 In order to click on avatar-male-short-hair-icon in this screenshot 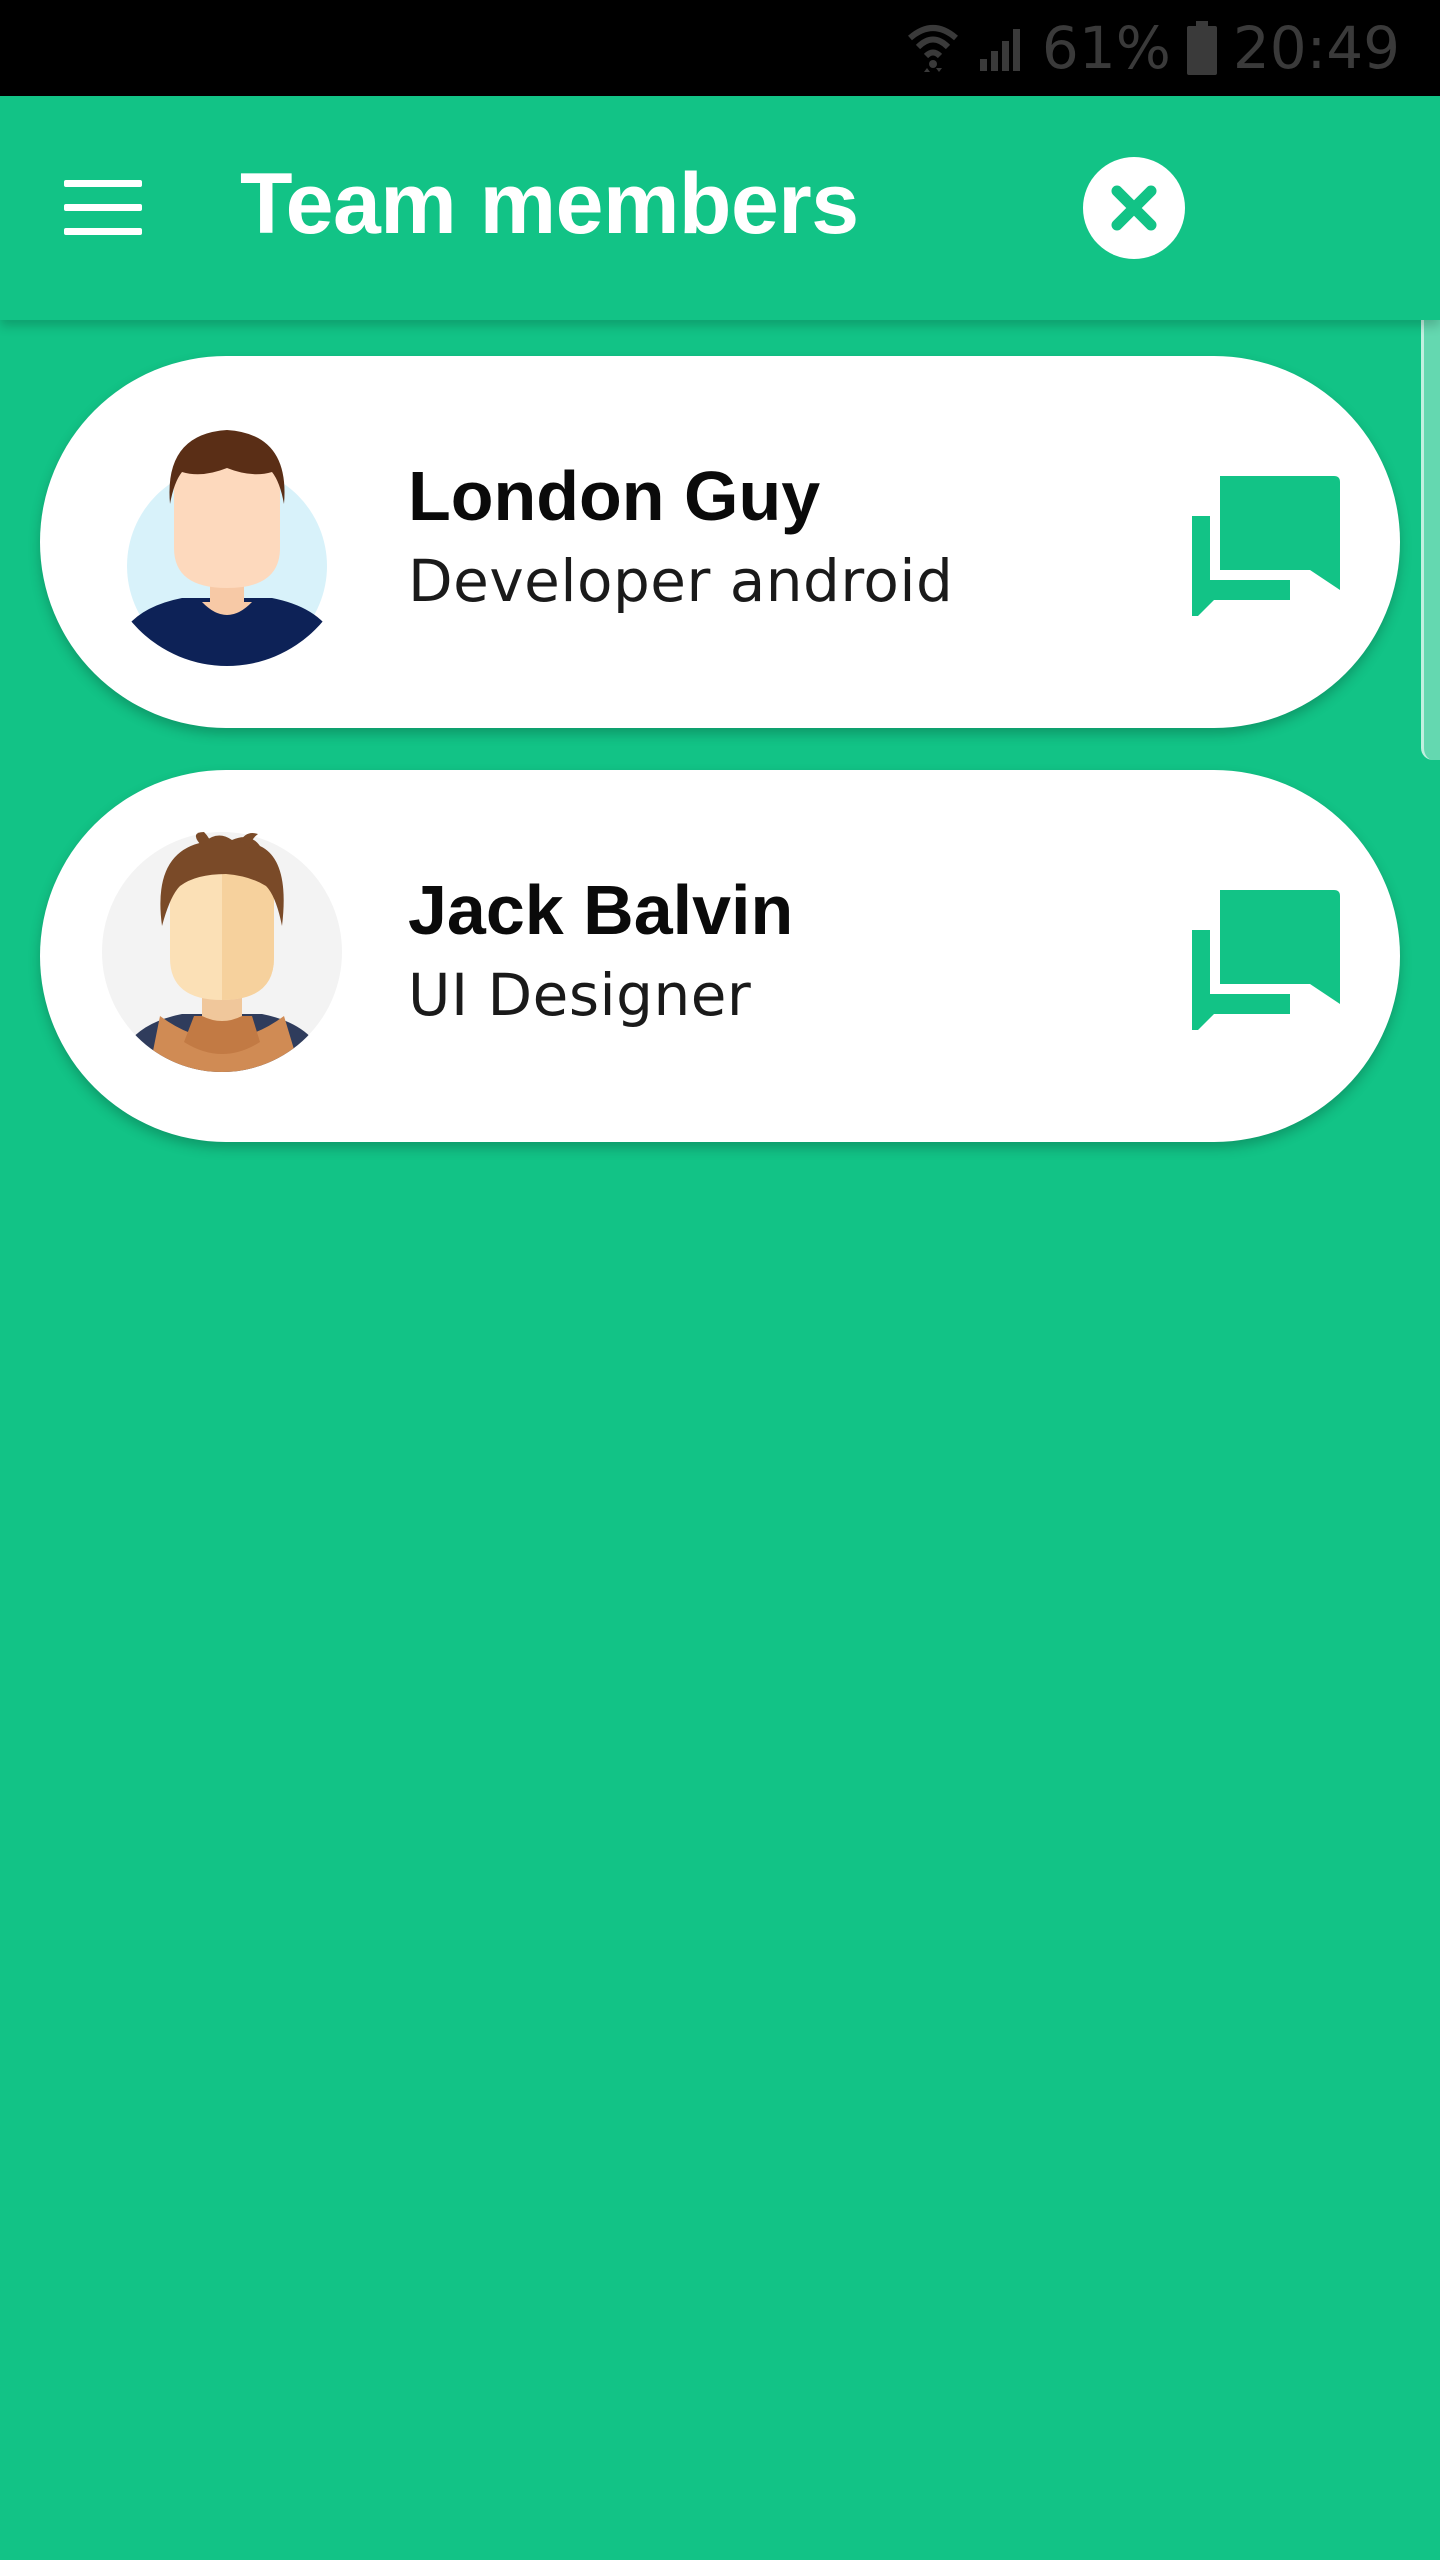, I will do `click(227, 548)`.